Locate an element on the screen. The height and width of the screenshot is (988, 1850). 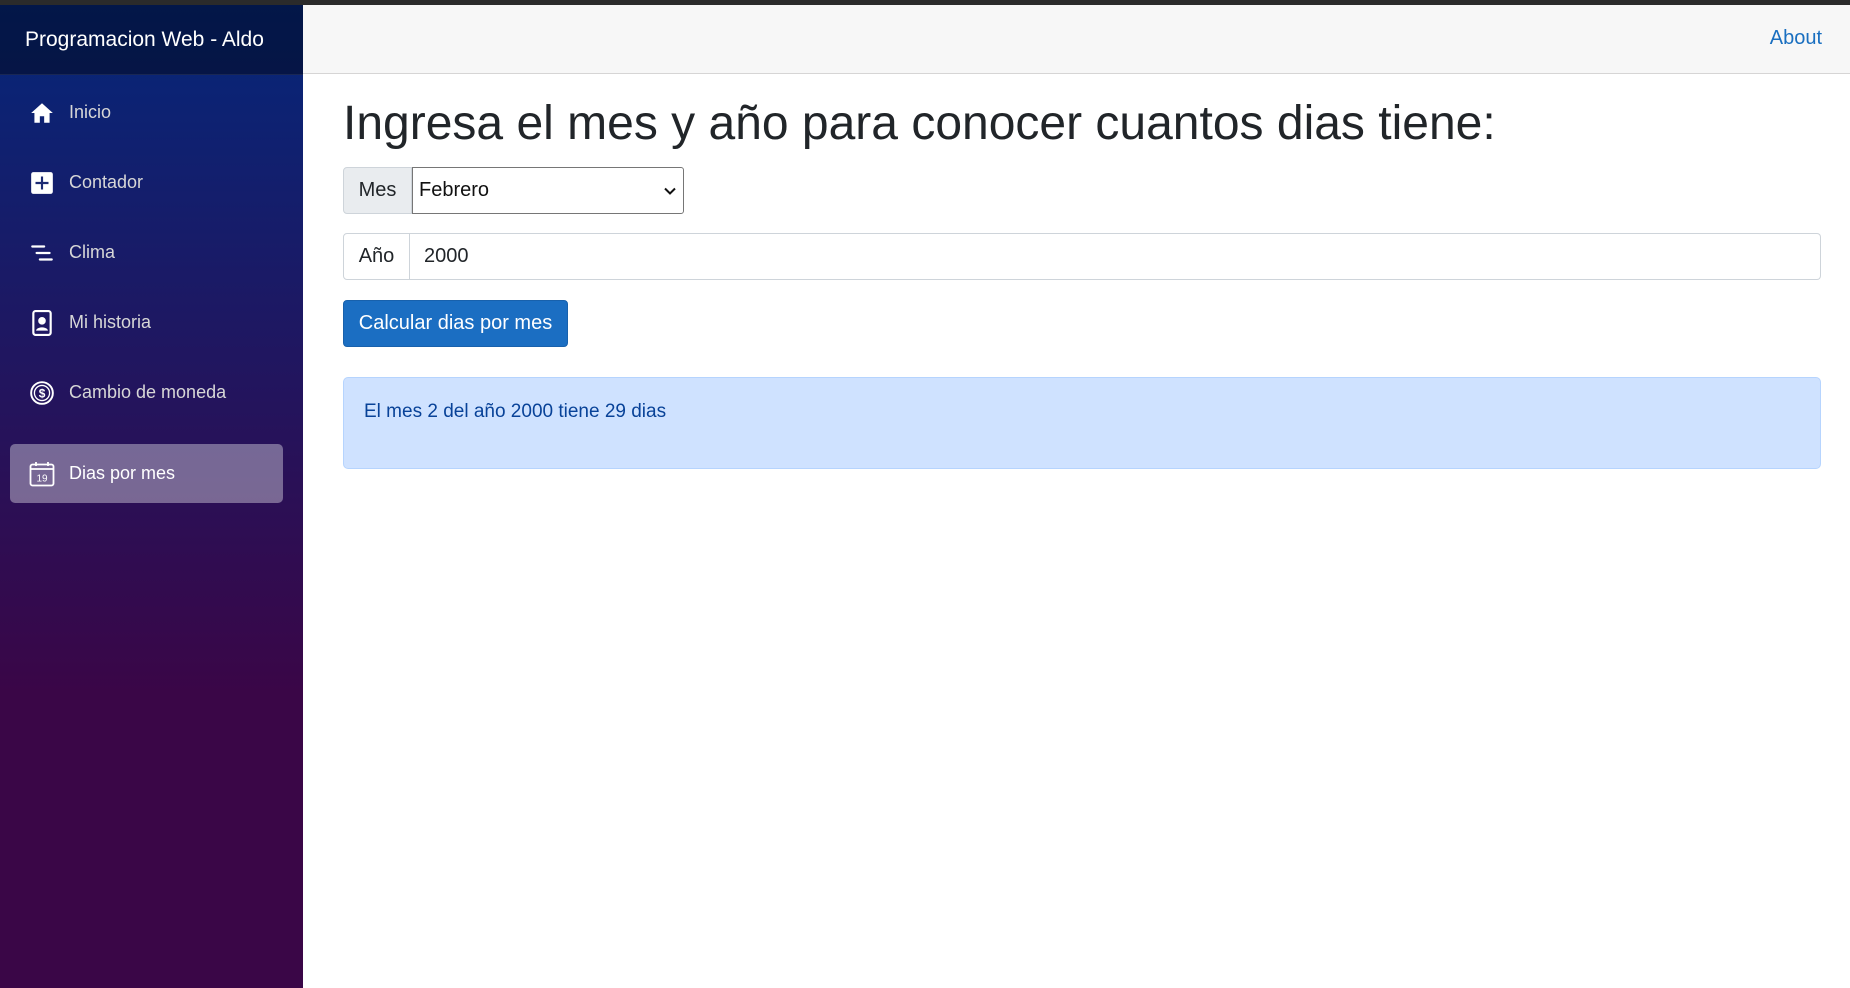
sidebar-item-mi-historia: Mi historia is located at coordinates (146, 322).